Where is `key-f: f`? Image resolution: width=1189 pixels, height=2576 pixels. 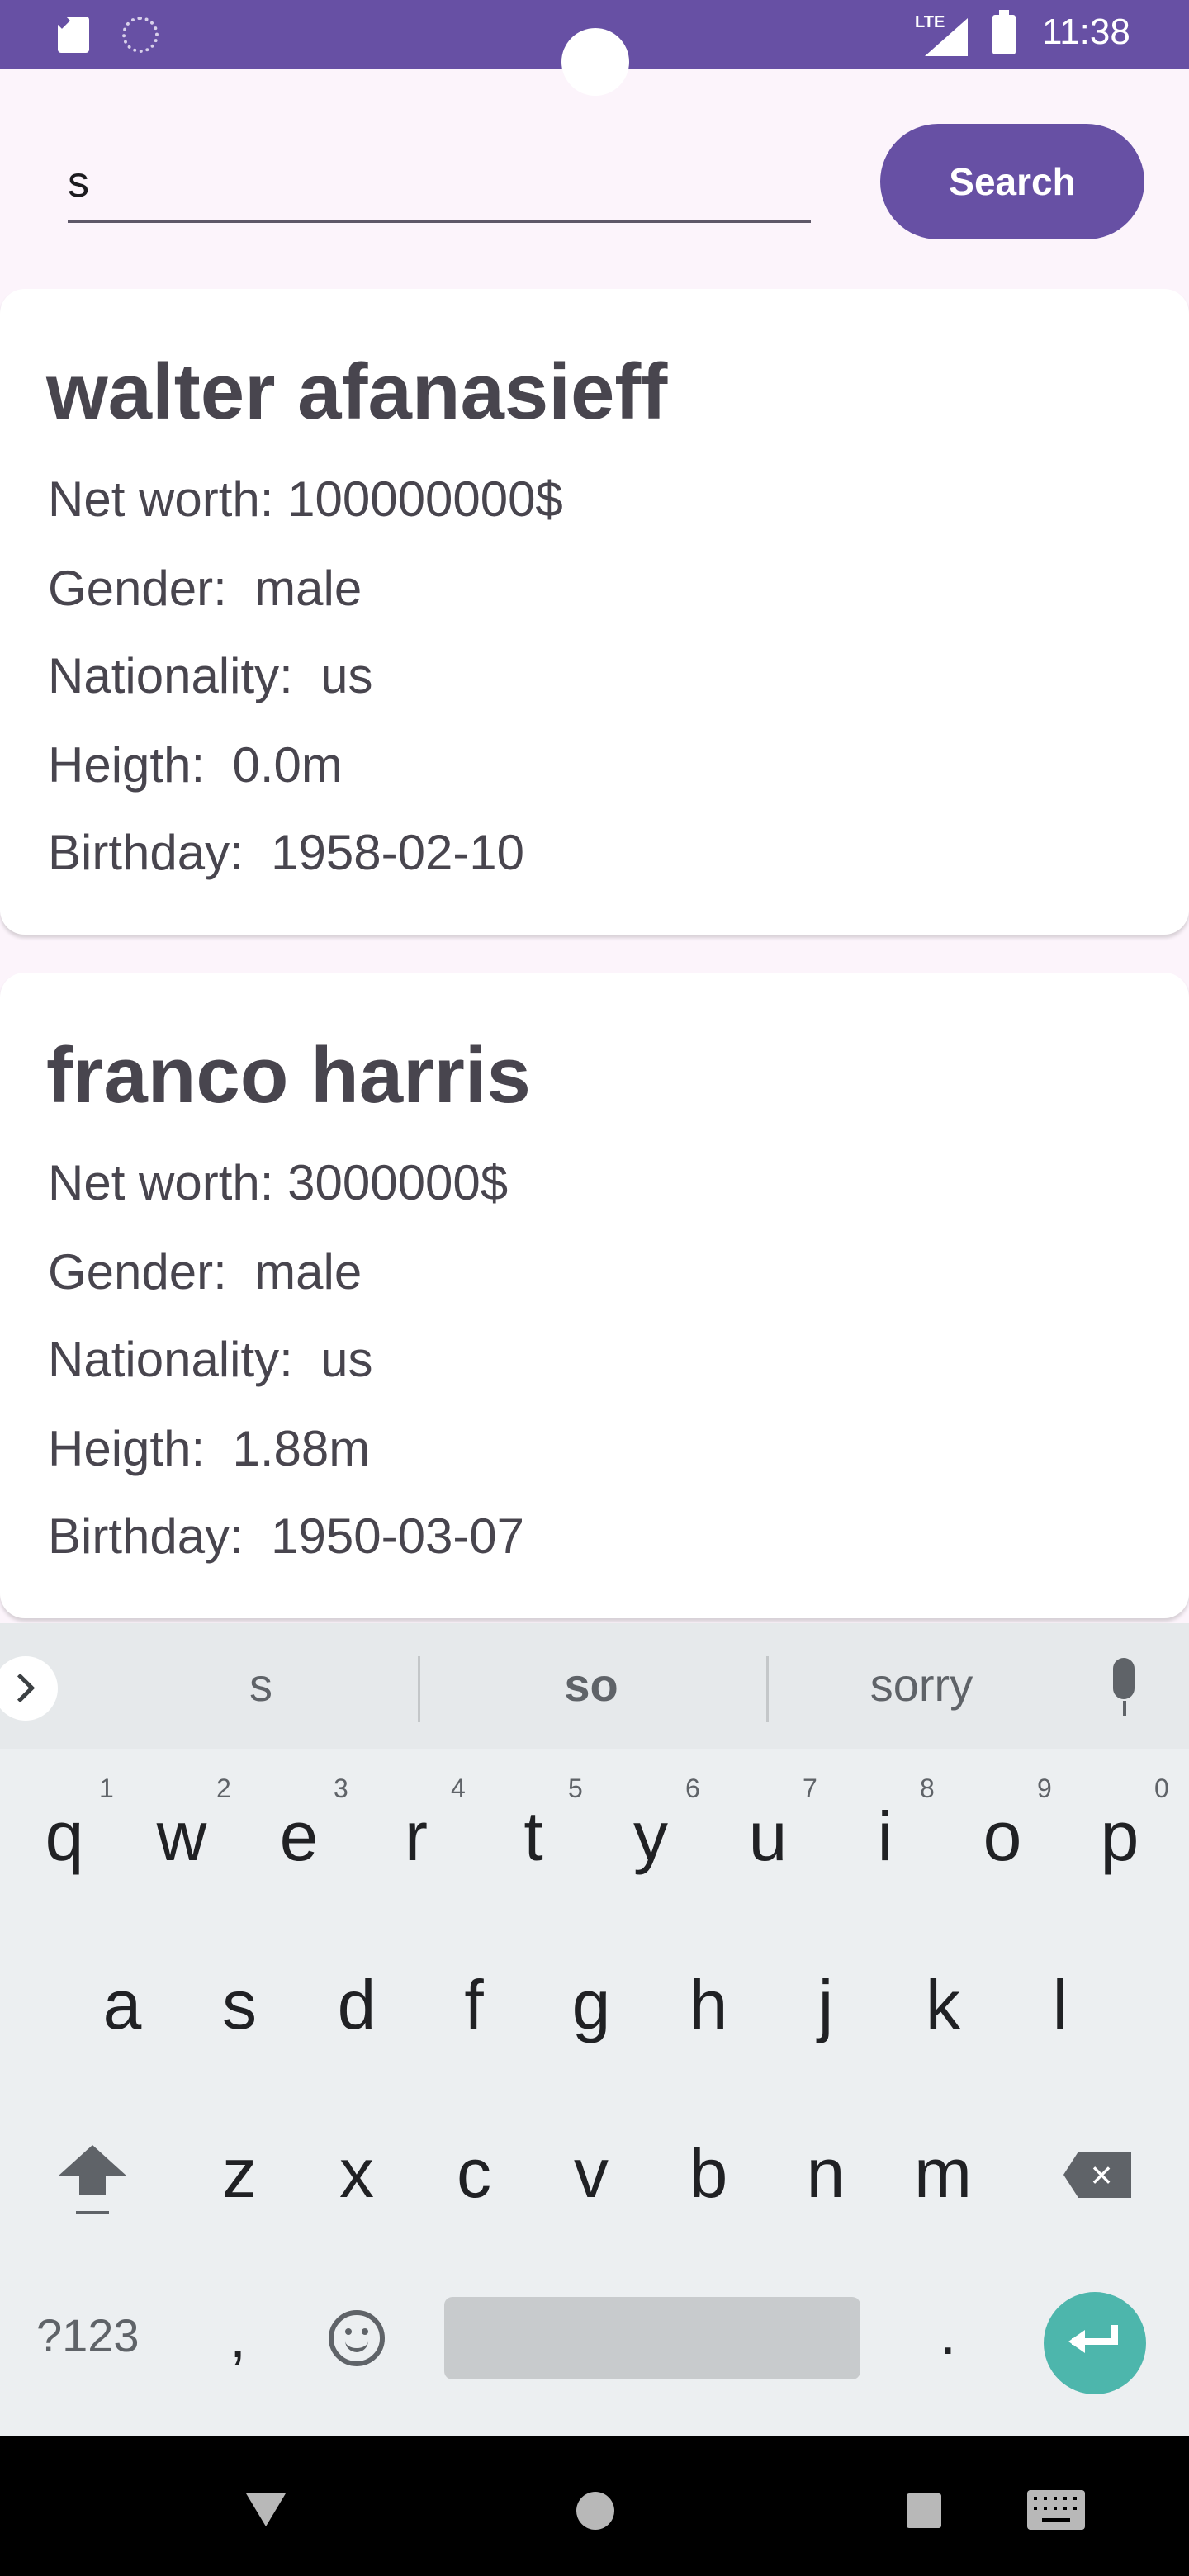 key-f: f is located at coordinates (473, 2005).